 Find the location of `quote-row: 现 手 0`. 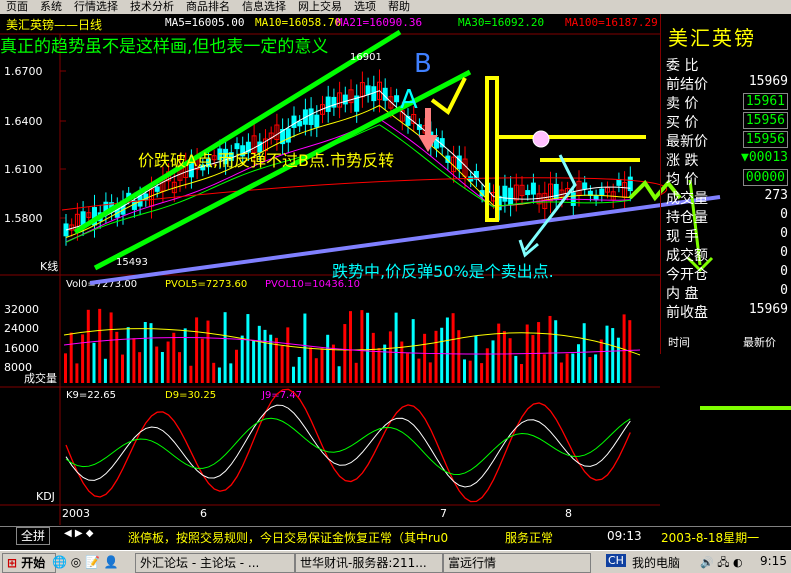

quote-row: 现 手 0 is located at coordinates (728, 236).